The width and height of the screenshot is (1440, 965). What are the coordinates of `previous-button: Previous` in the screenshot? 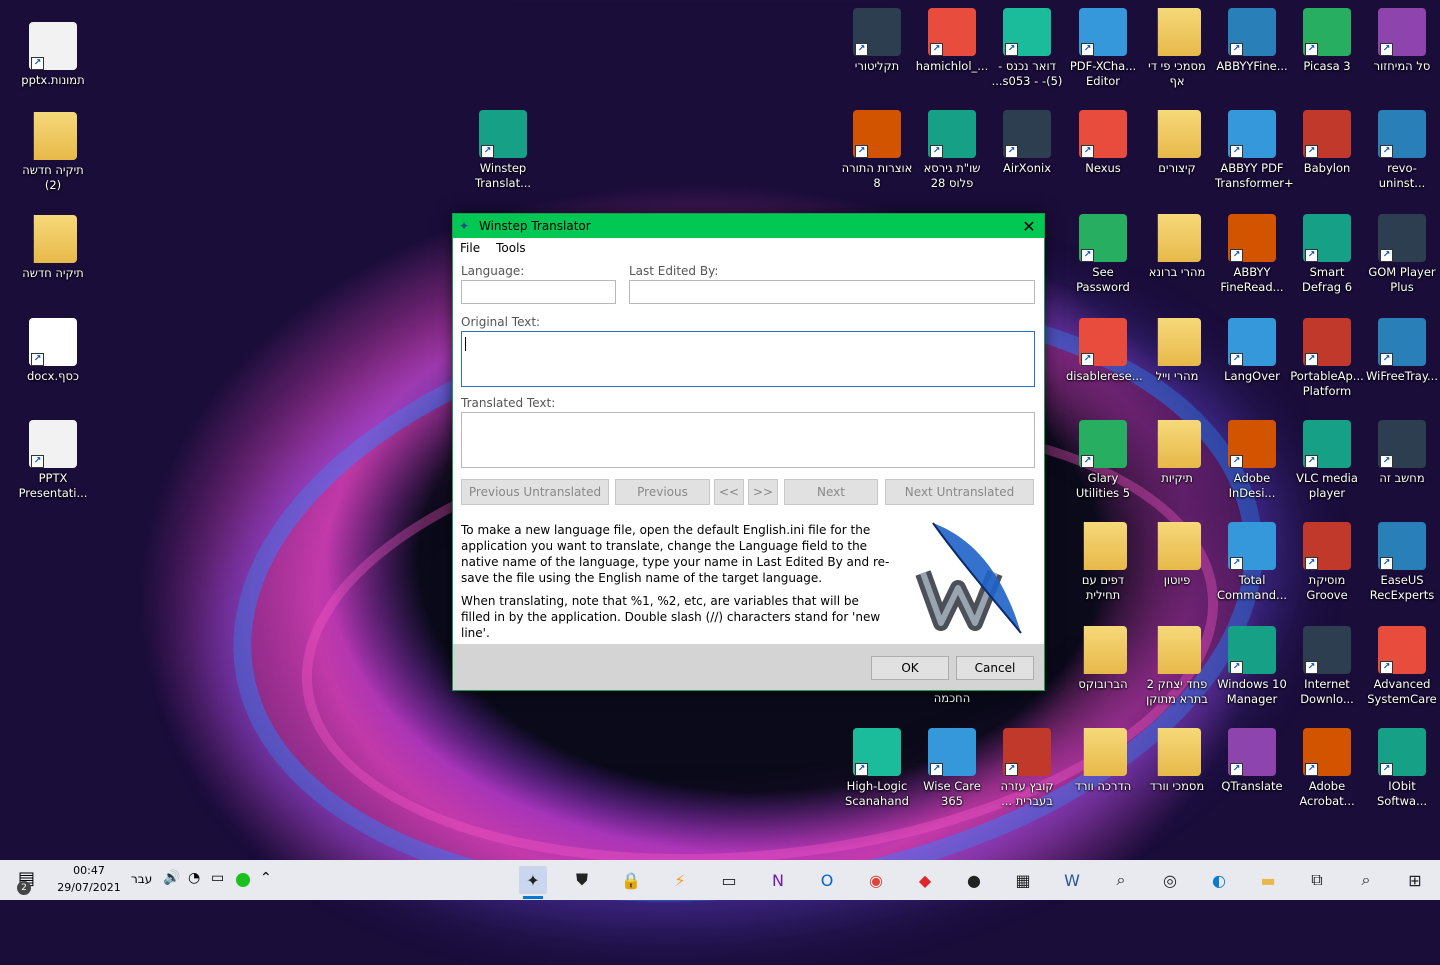 It's located at (662, 492).